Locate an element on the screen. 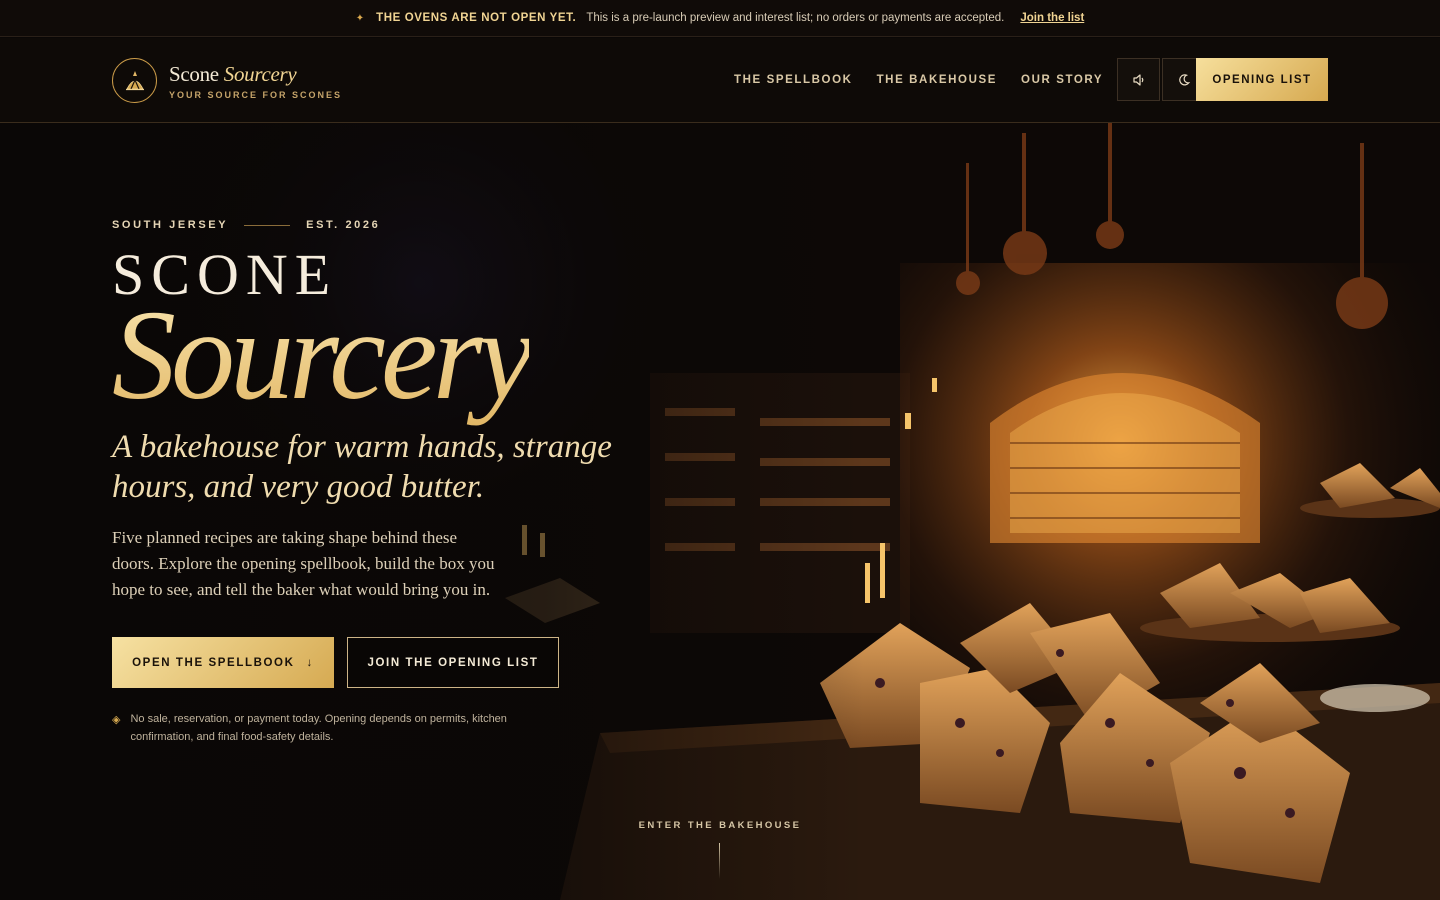  announcement-headline: THE OVENS ARE NOT OPEN YET. is located at coordinates (476, 18).